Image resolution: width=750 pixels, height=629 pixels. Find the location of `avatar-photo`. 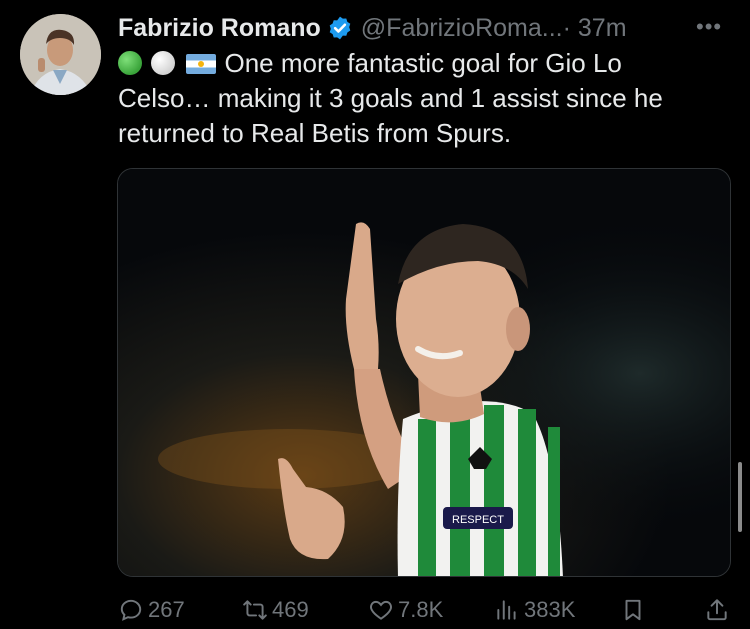

avatar-photo is located at coordinates (60, 54).